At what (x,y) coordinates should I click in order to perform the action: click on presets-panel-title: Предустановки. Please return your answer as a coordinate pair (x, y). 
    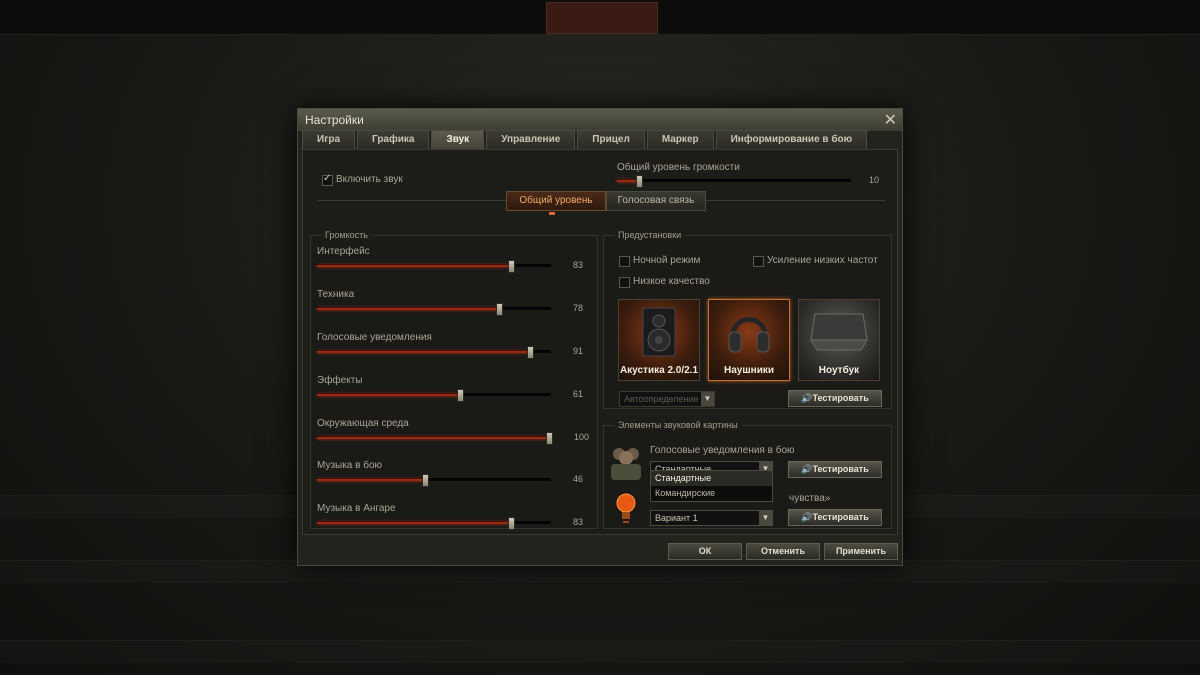
    Looking at the image, I should click on (650, 235).